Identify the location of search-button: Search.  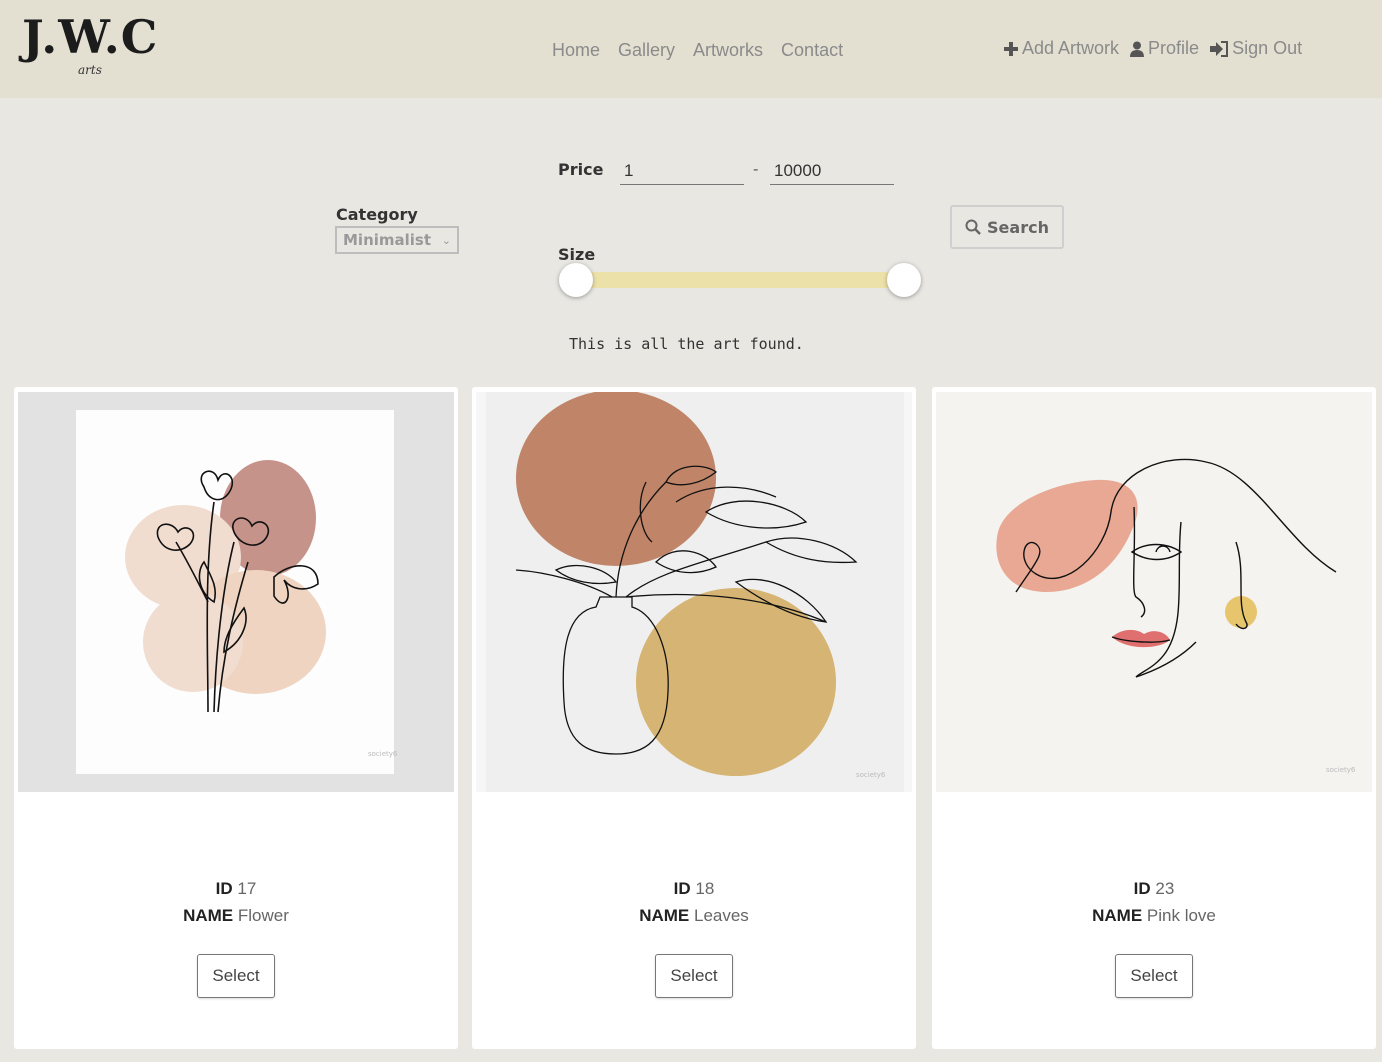
(1007, 227).